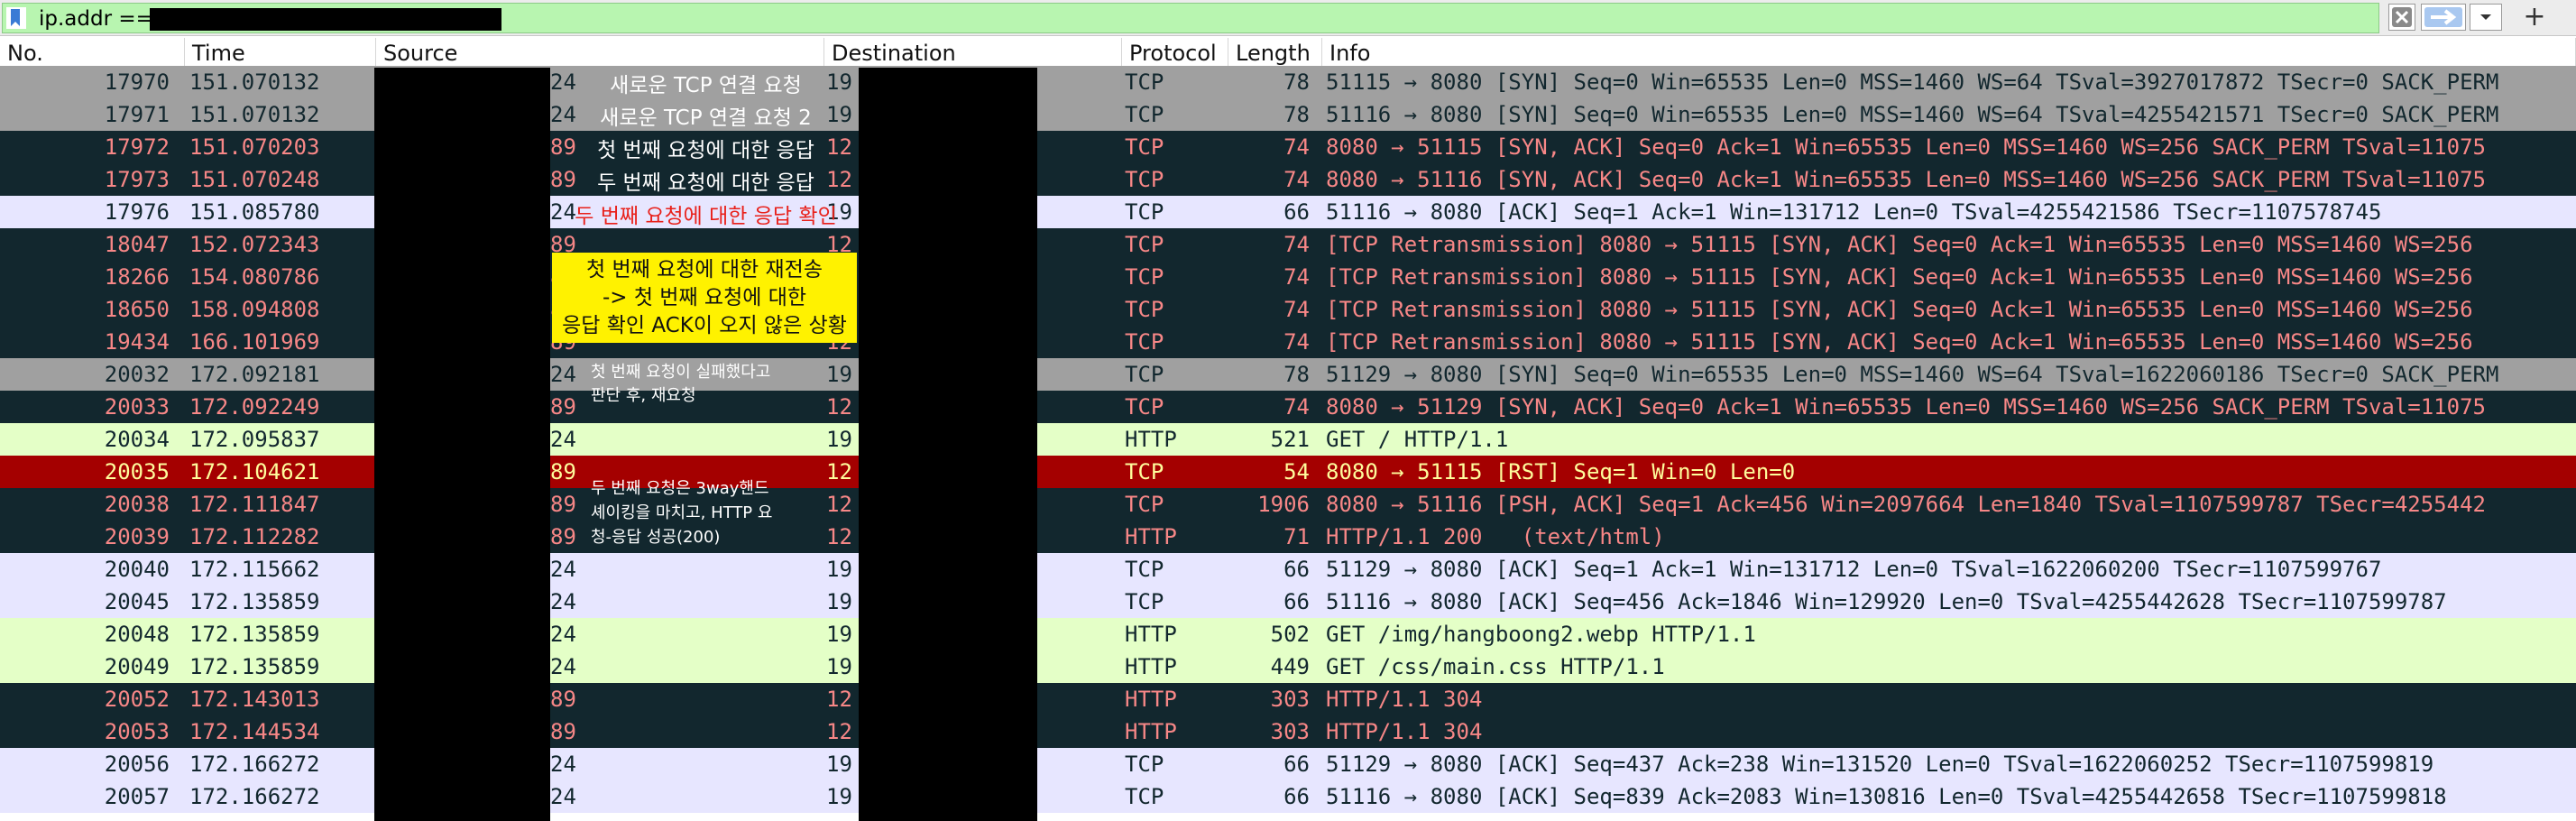 The height and width of the screenshot is (821, 2576). What do you see at coordinates (1290, 666) in the screenshot?
I see `packet-length: 449` at bounding box center [1290, 666].